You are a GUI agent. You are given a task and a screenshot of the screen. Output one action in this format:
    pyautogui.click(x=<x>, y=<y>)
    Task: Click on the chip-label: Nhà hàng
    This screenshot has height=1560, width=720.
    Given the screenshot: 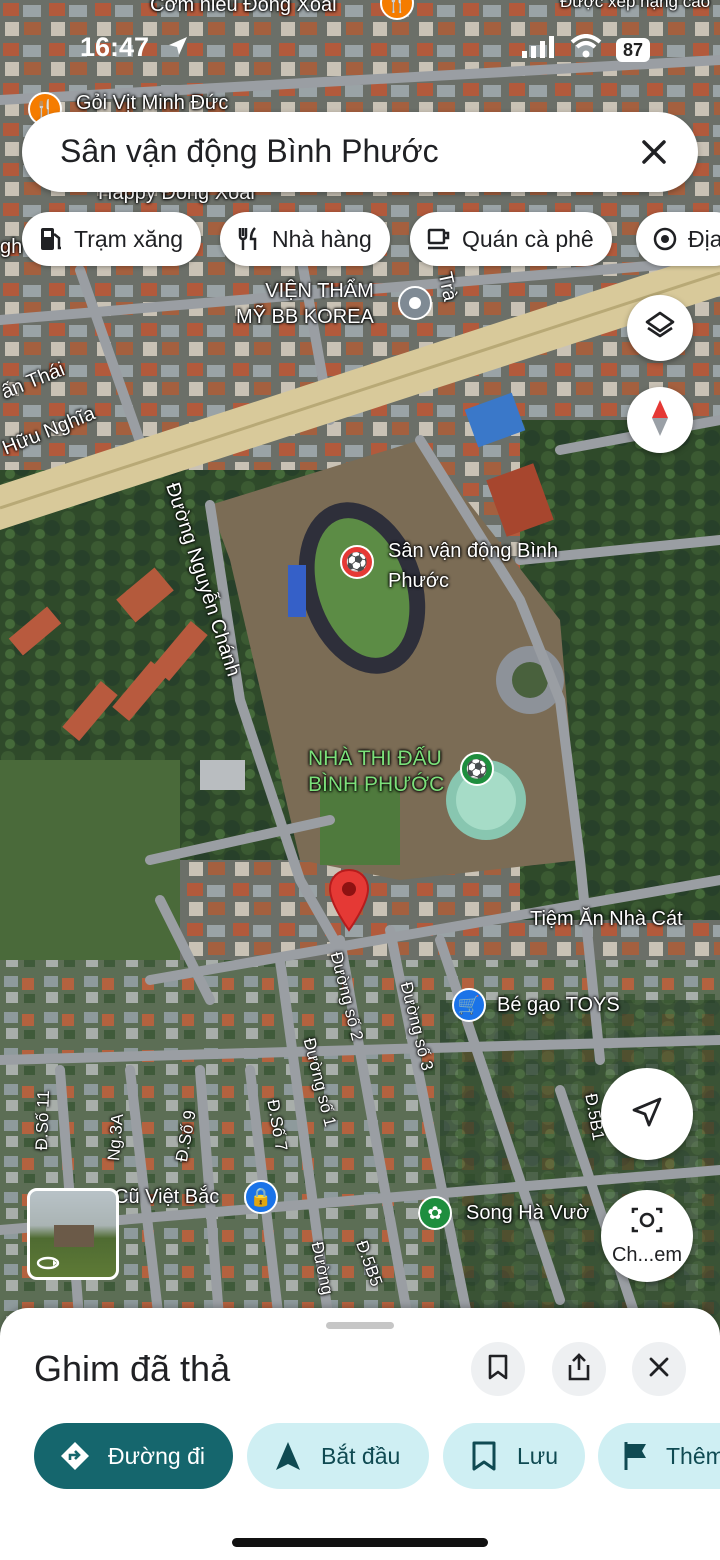 What is the action you would take?
    pyautogui.click(x=322, y=238)
    